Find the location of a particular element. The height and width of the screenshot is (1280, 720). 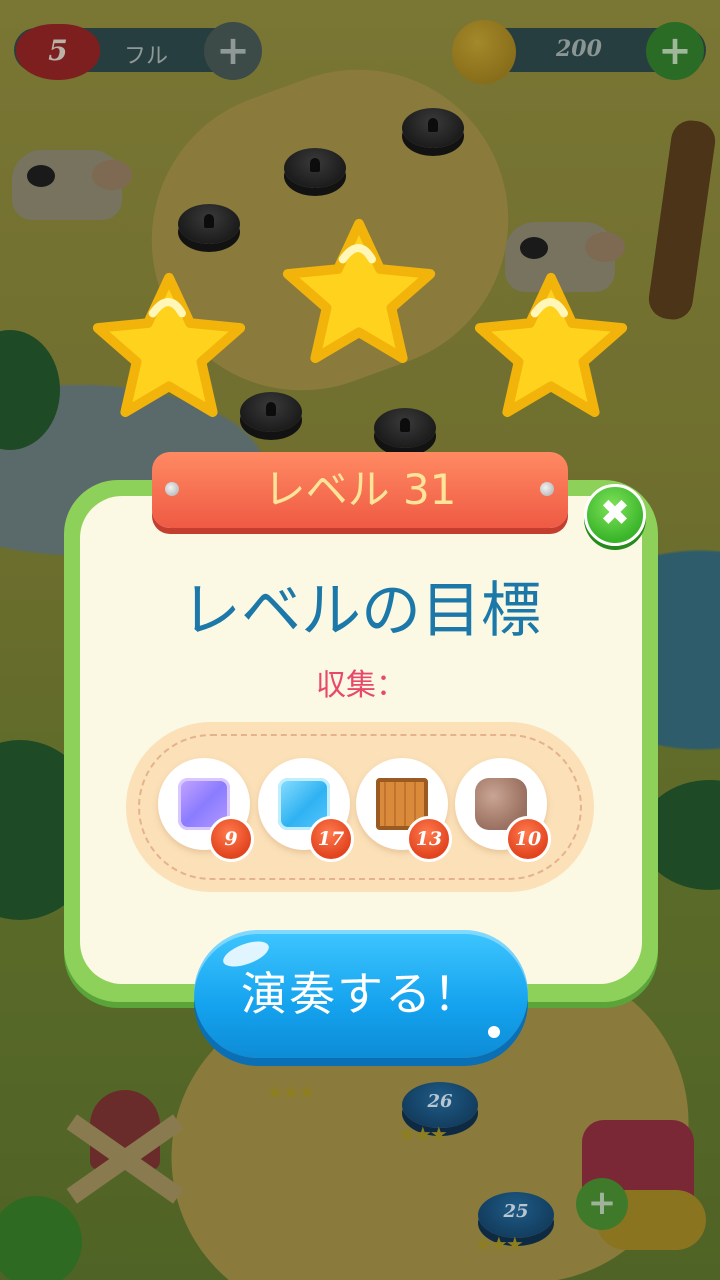

add-icon: + is located at coordinates (602, 1204).